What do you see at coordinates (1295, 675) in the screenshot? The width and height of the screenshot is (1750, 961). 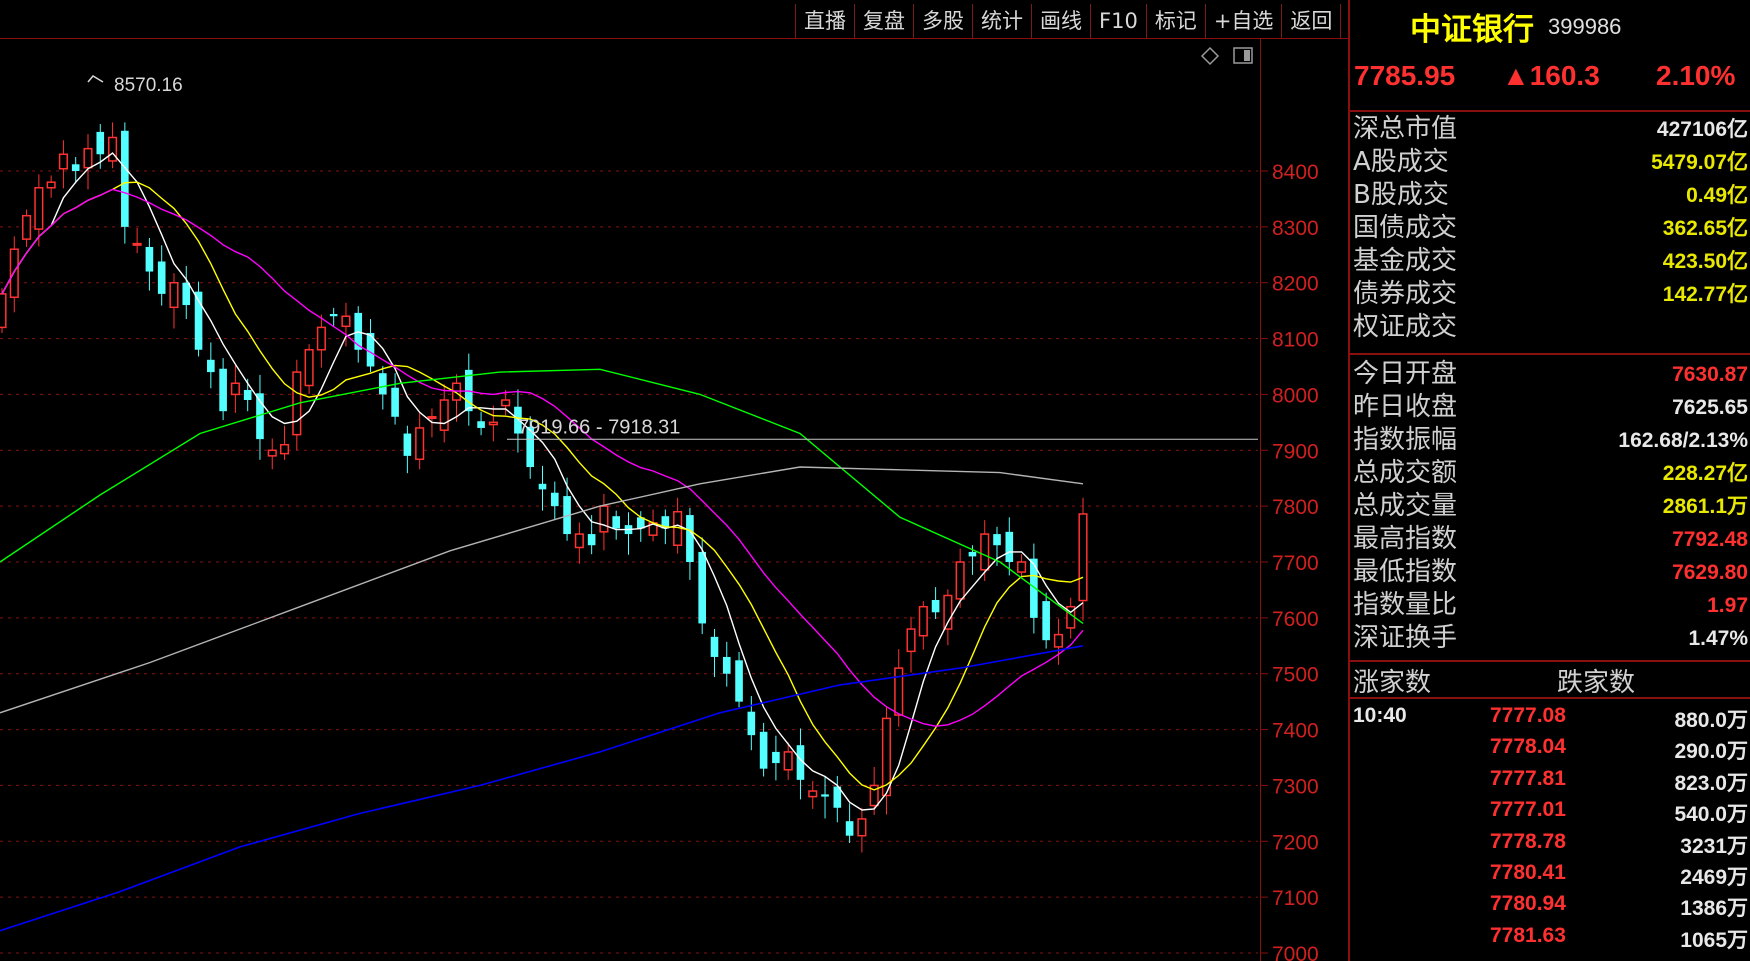 I see `price-axis-label: 7500` at bounding box center [1295, 675].